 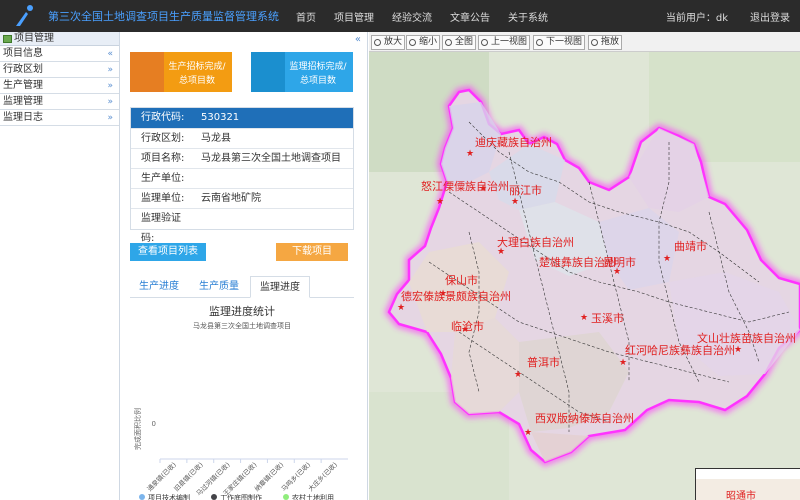 I want to click on label-nujiang: 怒江傈僳族自治州, so click(x=465, y=186).